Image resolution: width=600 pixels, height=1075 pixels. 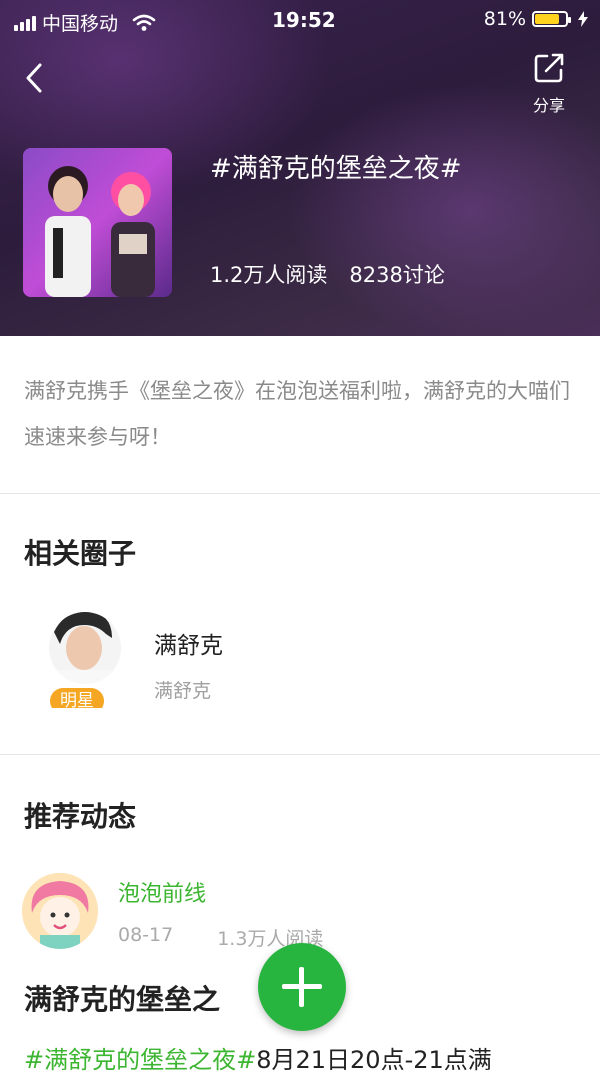 I want to click on circle-badge: 明星, so click(x=77, y=699).